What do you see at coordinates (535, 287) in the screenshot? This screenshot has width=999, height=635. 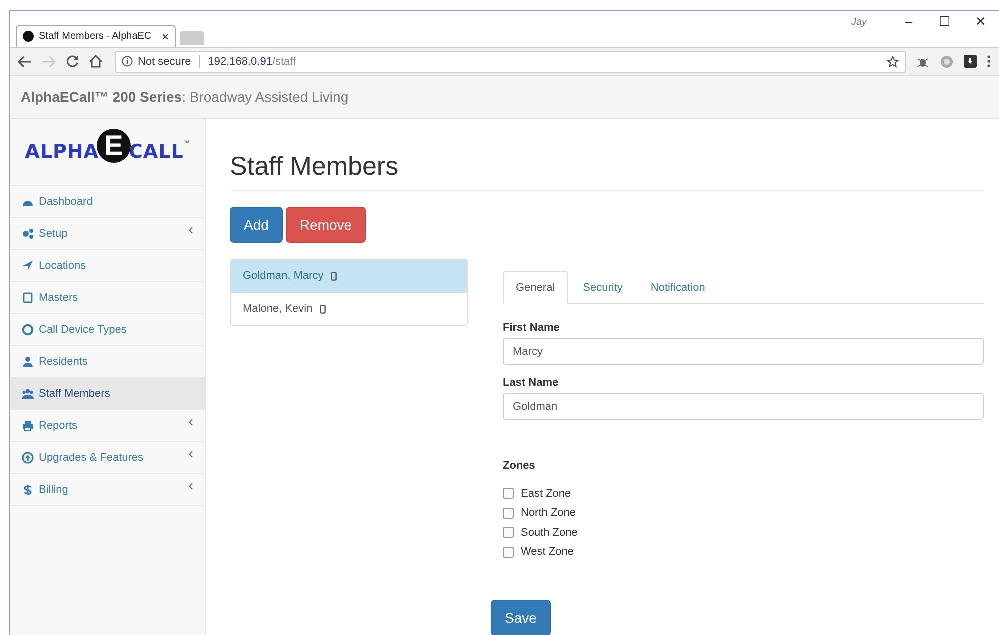 I see `tab: General` at bounding box center [535, 287].